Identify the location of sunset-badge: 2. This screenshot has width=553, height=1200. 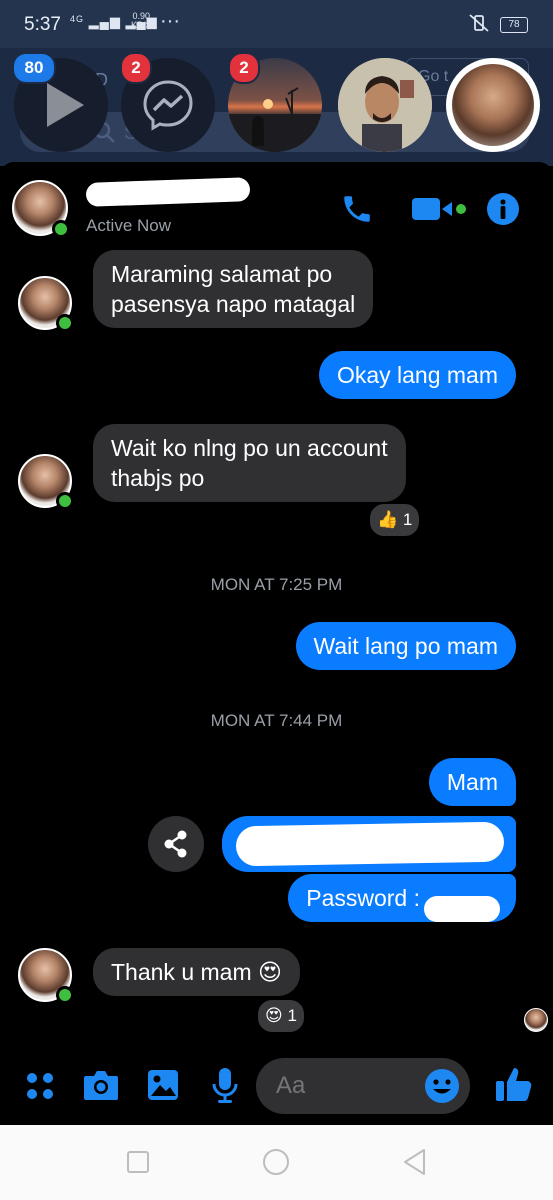
(244, 68).